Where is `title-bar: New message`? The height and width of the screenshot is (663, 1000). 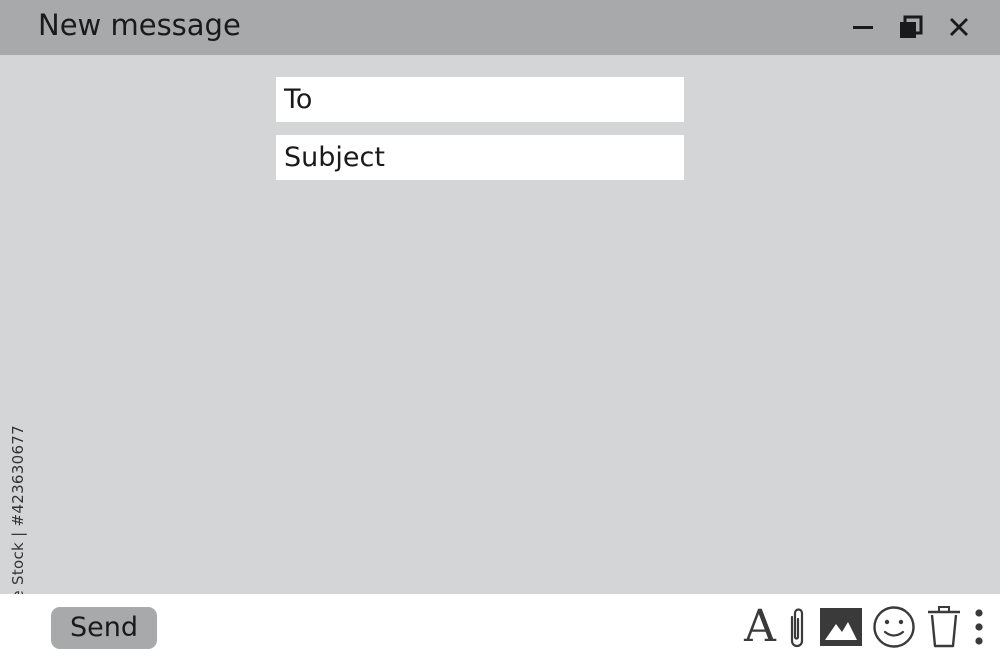
title-bar: New message is located at coordinates (500, 27).